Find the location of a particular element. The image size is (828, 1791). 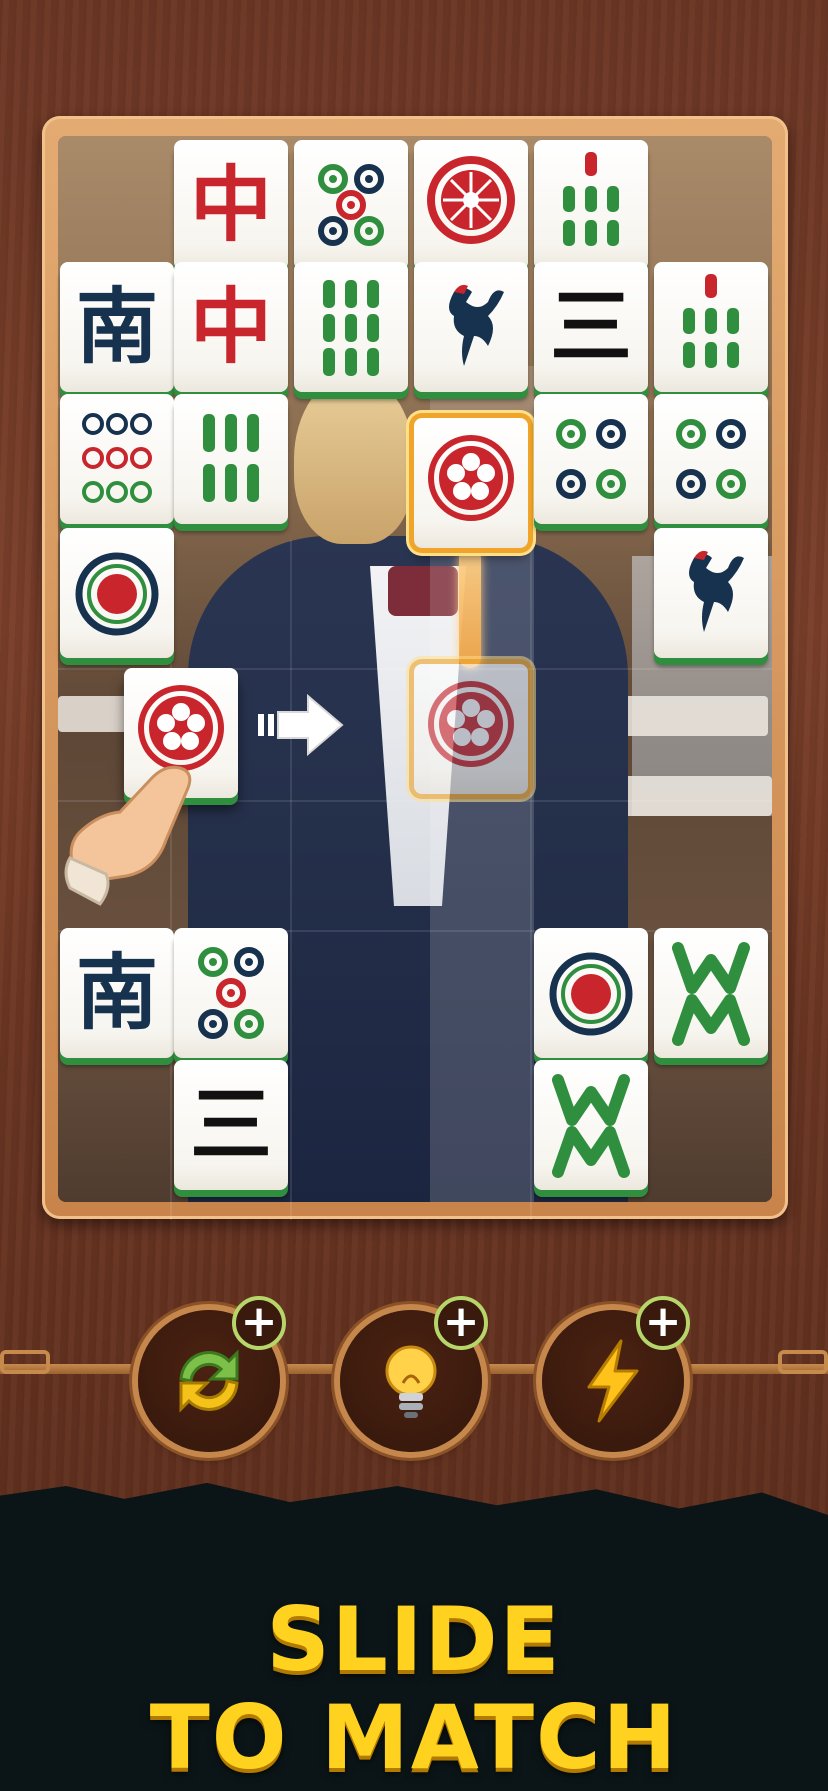

background-table is located at coordinates (695, 796).